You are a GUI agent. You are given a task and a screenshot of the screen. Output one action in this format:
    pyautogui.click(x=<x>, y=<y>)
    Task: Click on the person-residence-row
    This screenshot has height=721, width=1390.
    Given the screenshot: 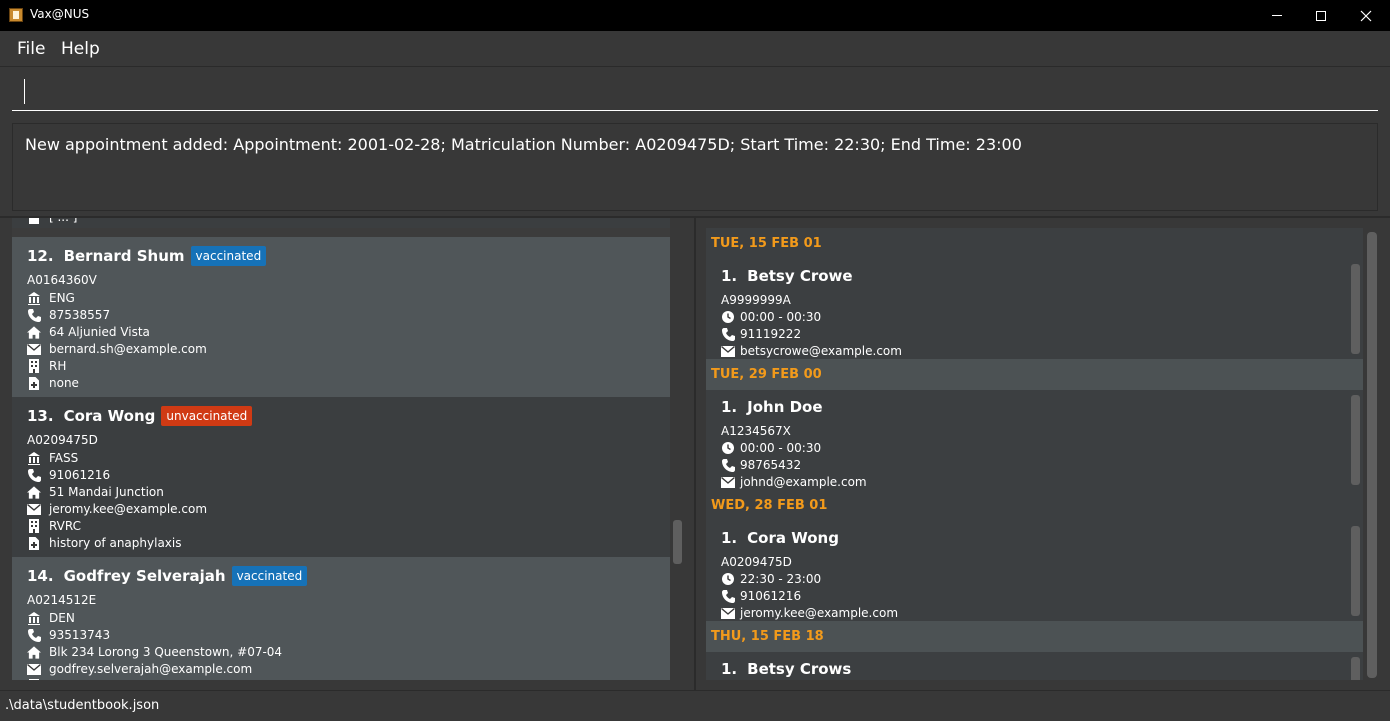 What is the action you would take?
    pyautogui.click(x=38, y=679)
    